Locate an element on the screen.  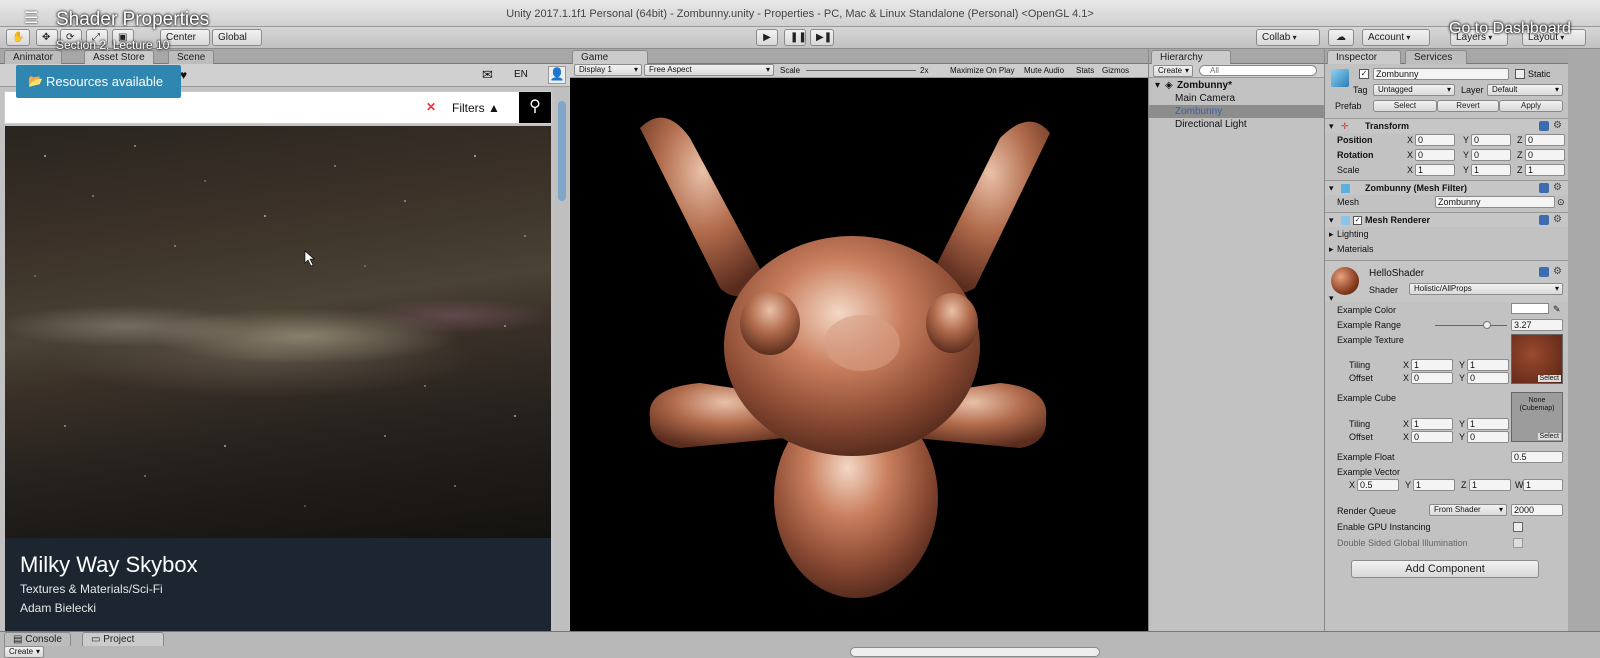
hierarchy-item: Directional Light is located at coordinates (1237, 124).